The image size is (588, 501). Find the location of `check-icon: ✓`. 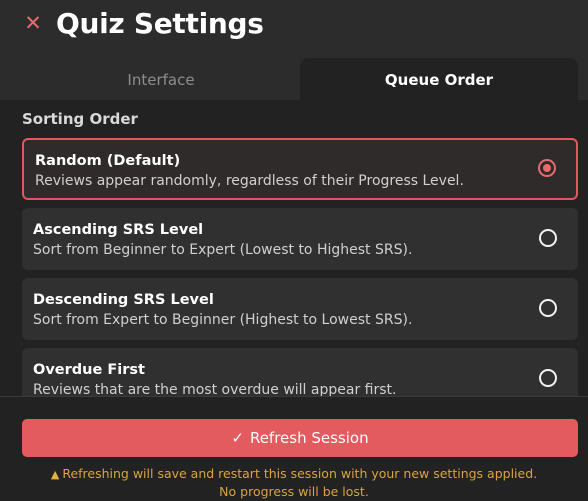

check-icon: ✓ is located at coordinates (237, 438).